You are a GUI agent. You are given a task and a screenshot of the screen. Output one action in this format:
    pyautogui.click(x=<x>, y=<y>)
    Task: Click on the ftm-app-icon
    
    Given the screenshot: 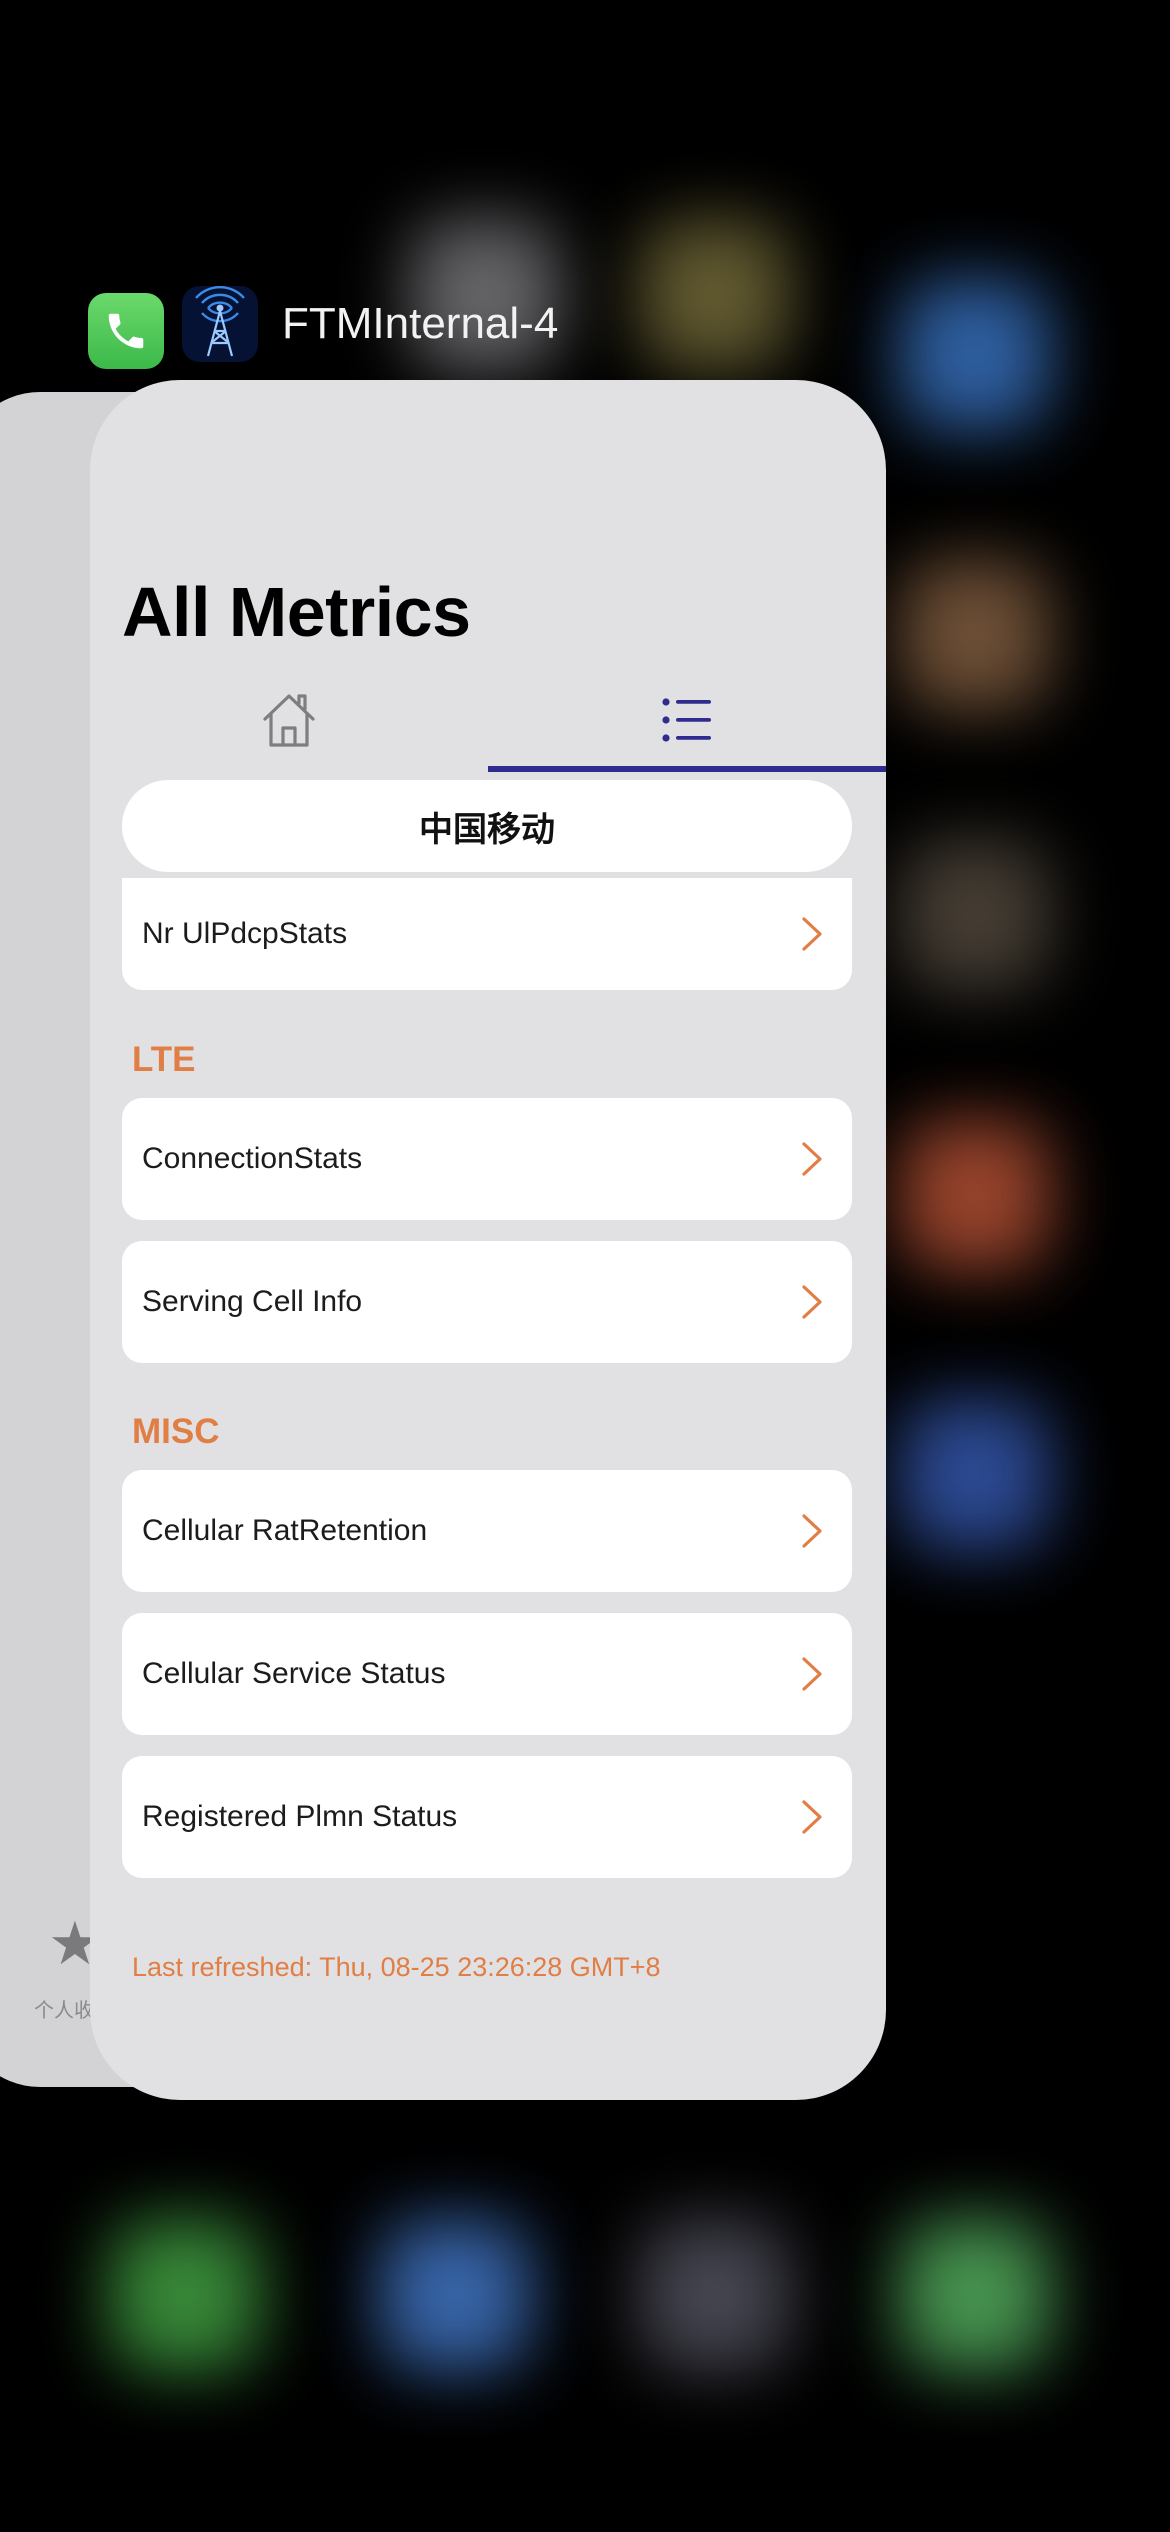 What is the action you would take?
    pyautogui.click(x=220, y=324)
    